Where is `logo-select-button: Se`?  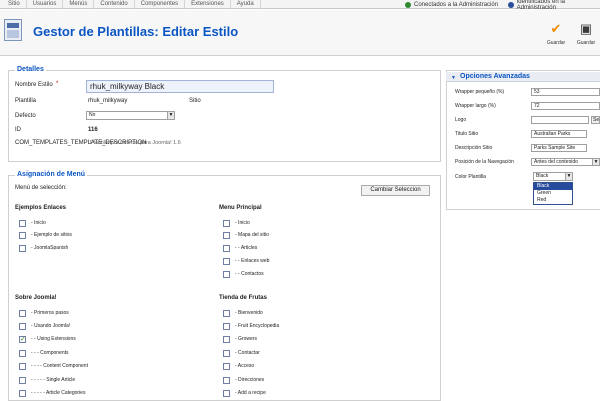 logo-select-button: Se is located at coordinates (595, 120).